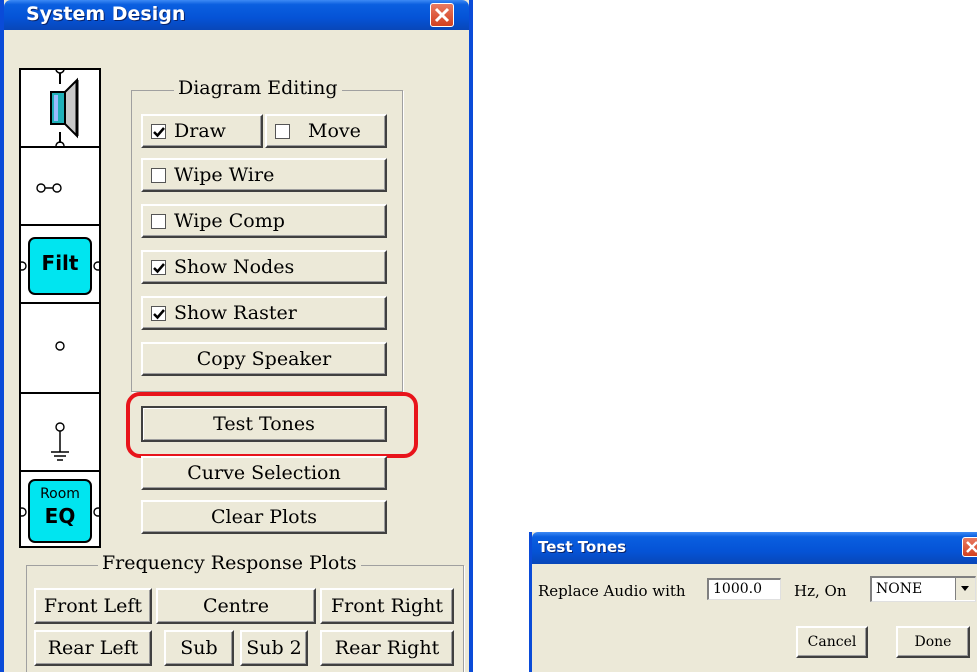 This screenshot has height=672, width=977. I want to click on frequency-input: 1000.0, so click(744, 589).